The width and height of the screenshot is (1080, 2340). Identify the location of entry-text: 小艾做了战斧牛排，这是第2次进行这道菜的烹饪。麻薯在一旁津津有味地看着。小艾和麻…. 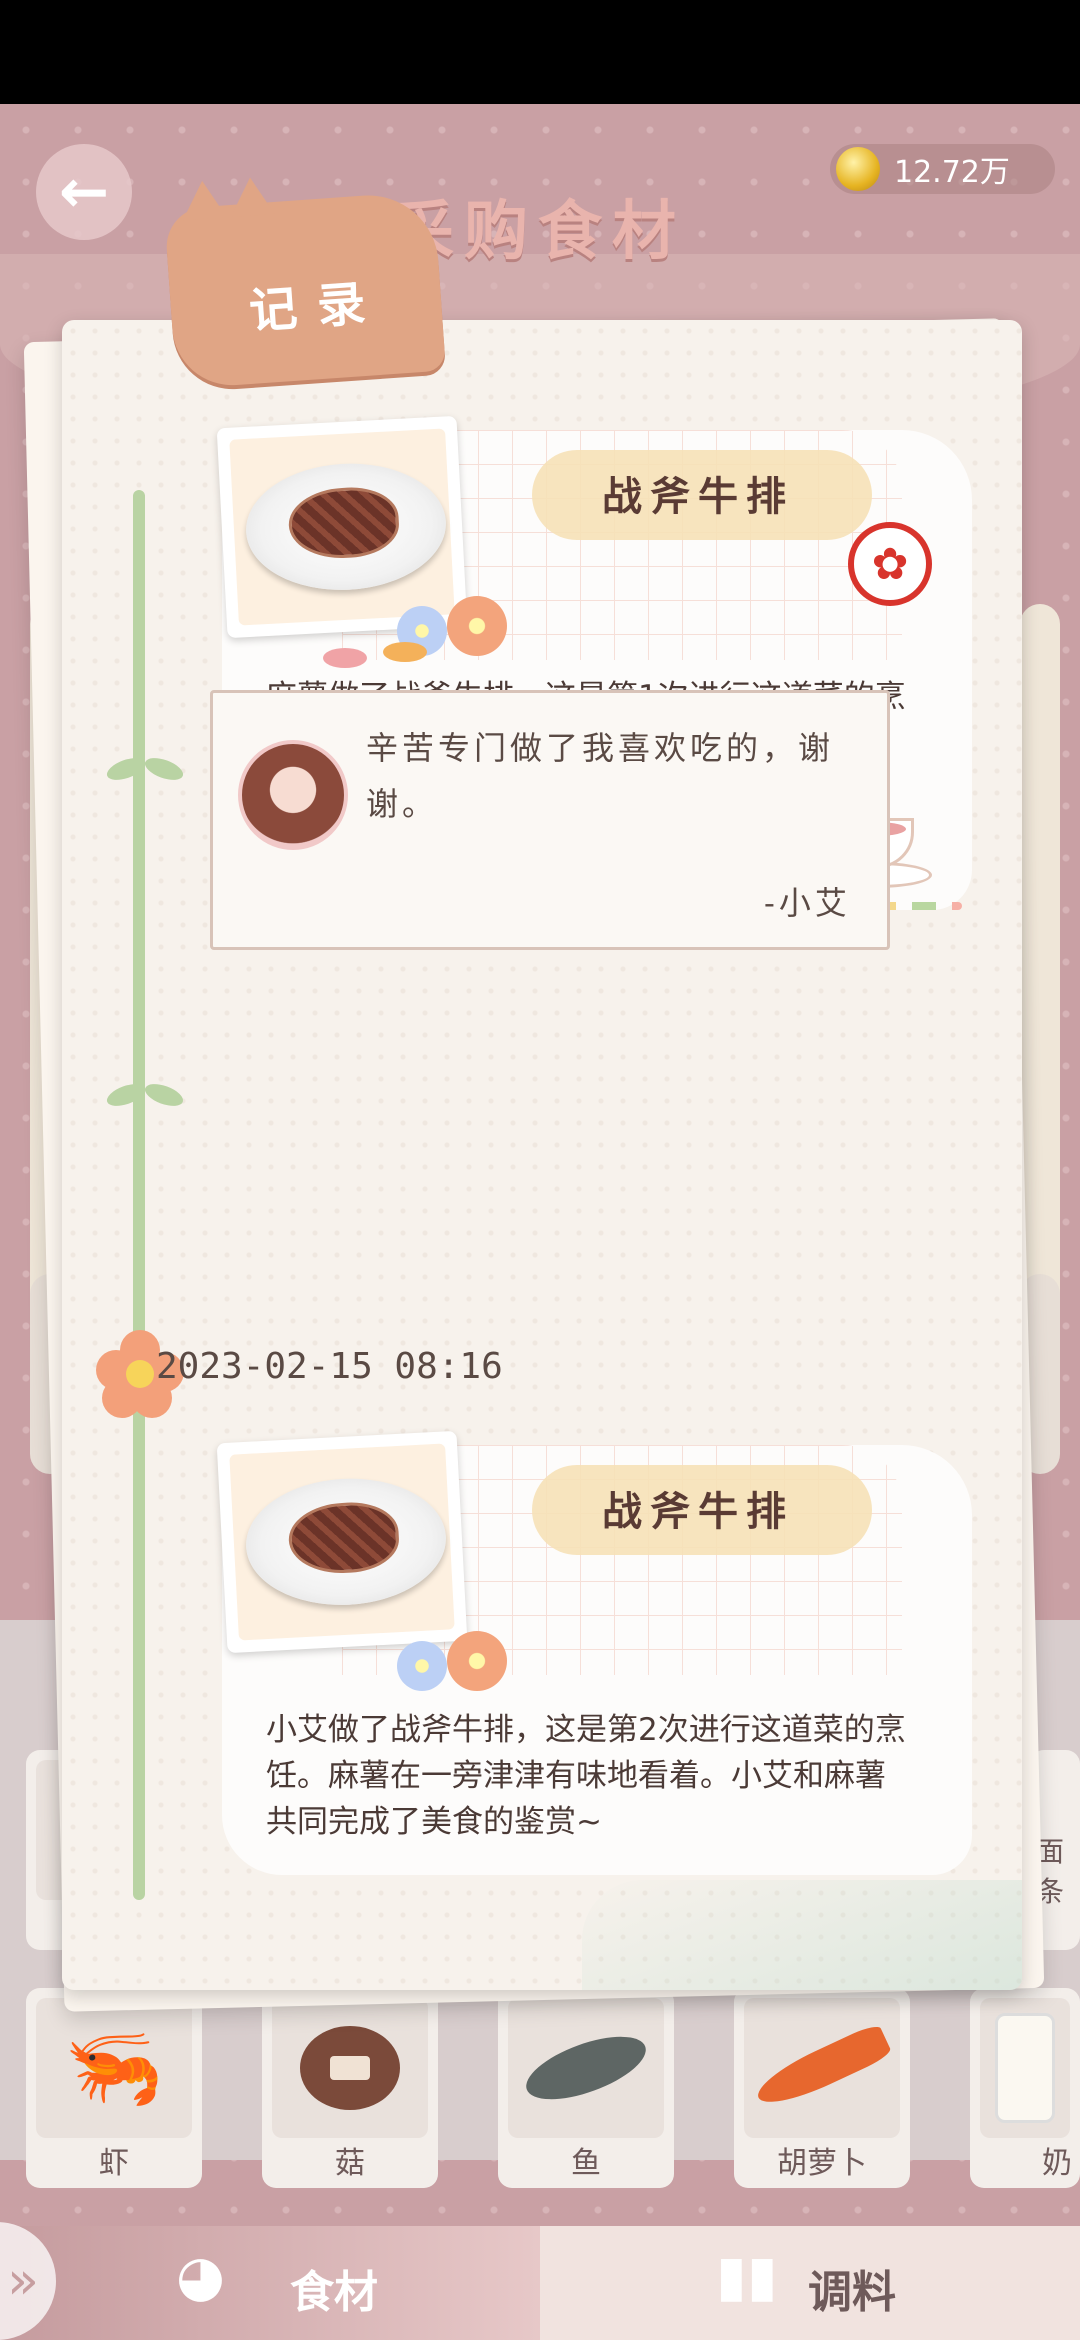
(586, 1776).